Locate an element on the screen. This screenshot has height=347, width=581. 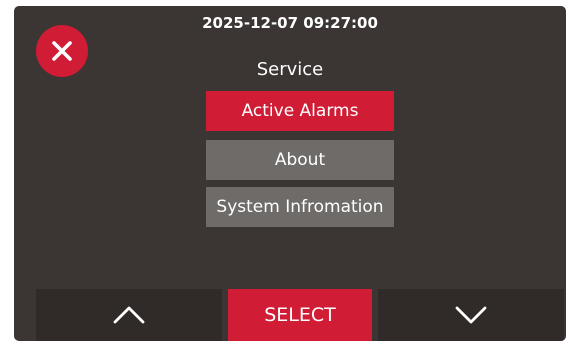
menu-item-active-alarms: Active Alarms is located at coordinates (300, 111).